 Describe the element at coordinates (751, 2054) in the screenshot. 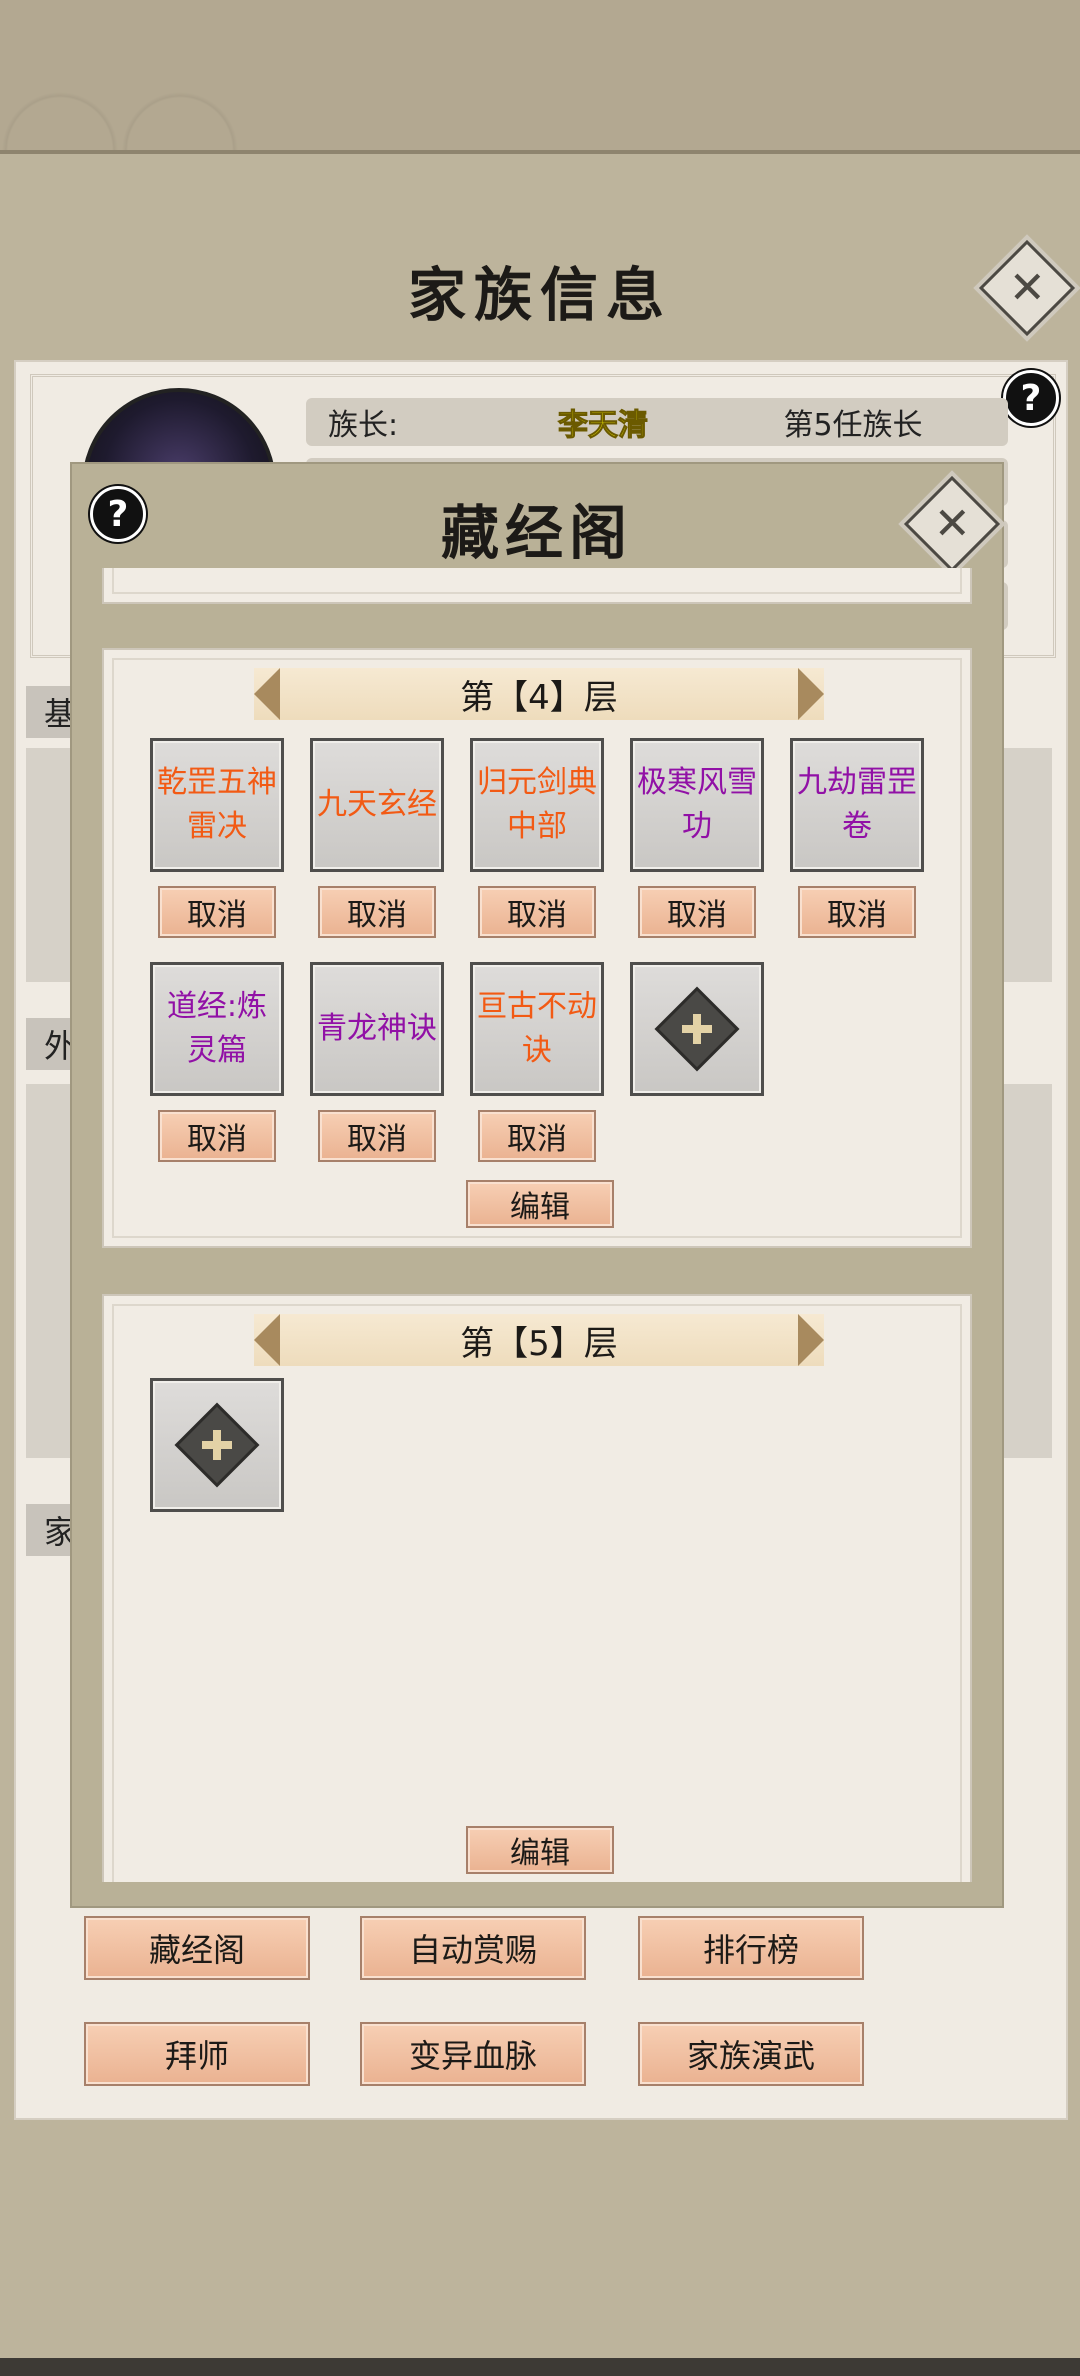

I see `nav-button-martial-drill: 家族演武` at that location.